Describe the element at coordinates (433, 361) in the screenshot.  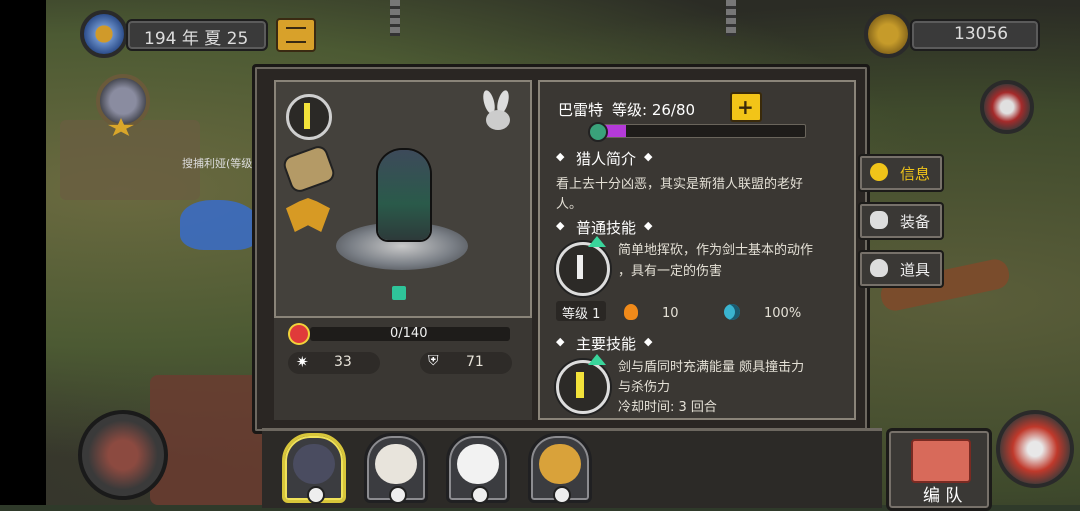
I see `shield-icon: ⛨` at that location.